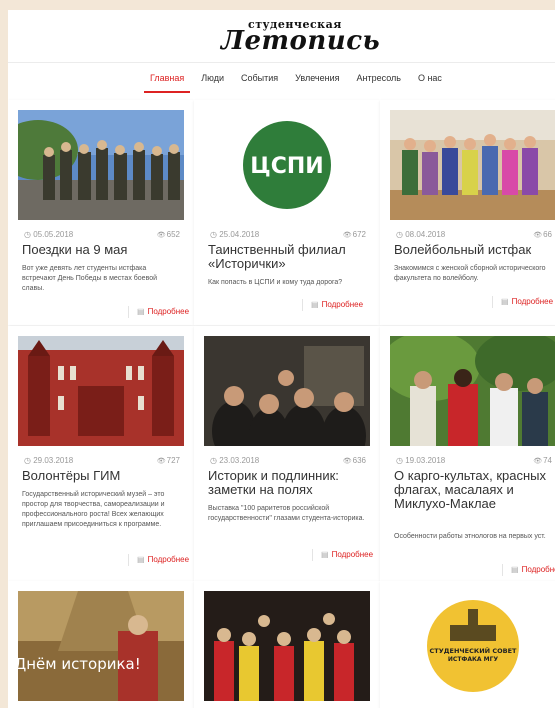 The image size is (555, 708). Describe the element at coordinates (79, 664) in the screenshot. I see `historian-day-text: С Днём историка!` at that location.